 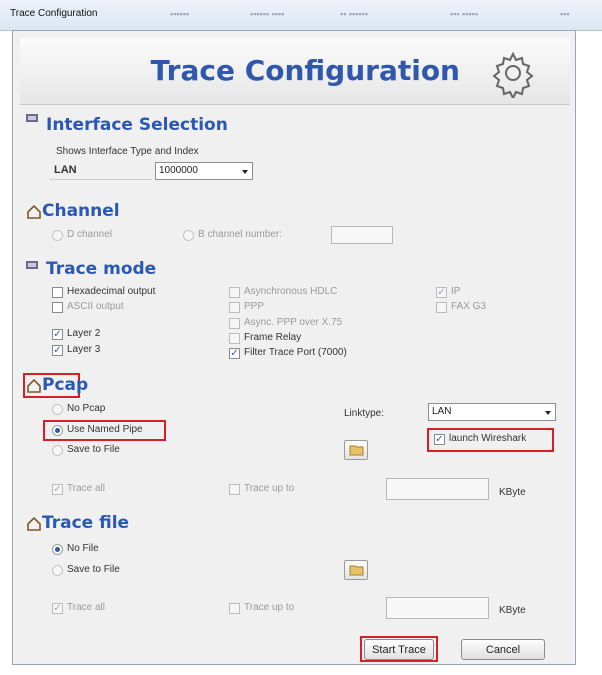 What do you see at coordinates (437, 489) in the screenshot?
I see `pcap-trace-size-input` at bounding box center [437, 489].